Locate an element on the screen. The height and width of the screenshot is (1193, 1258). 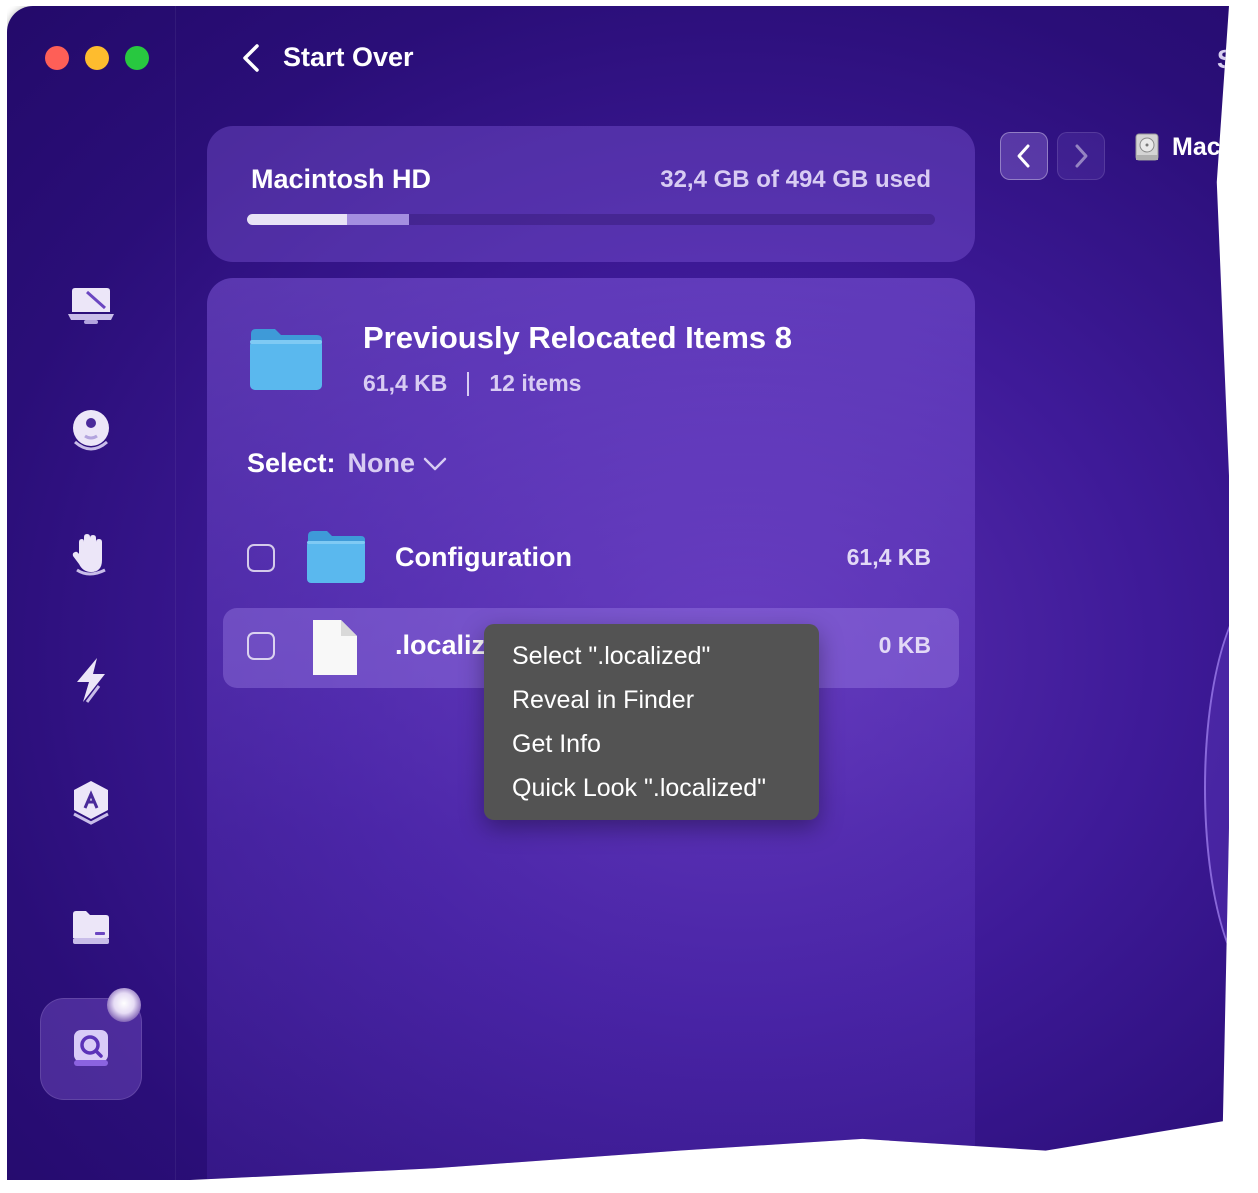
speed-icon is located at coordinates (91, 680).